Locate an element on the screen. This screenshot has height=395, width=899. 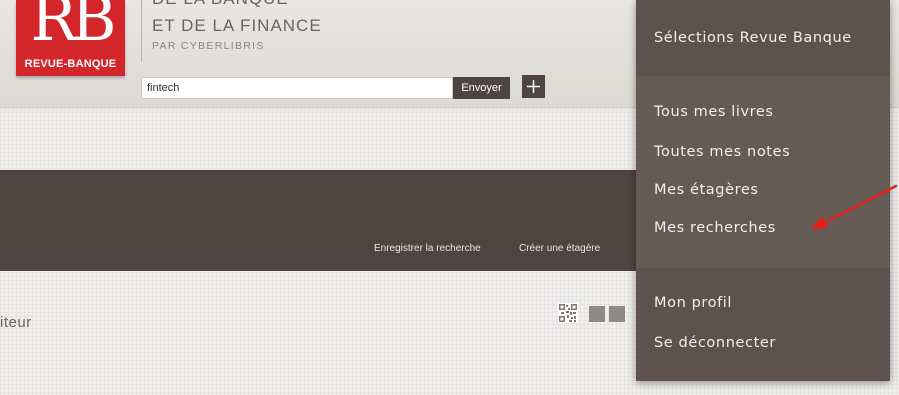
red-arrow-annotation is located at coordinates (854, 206).